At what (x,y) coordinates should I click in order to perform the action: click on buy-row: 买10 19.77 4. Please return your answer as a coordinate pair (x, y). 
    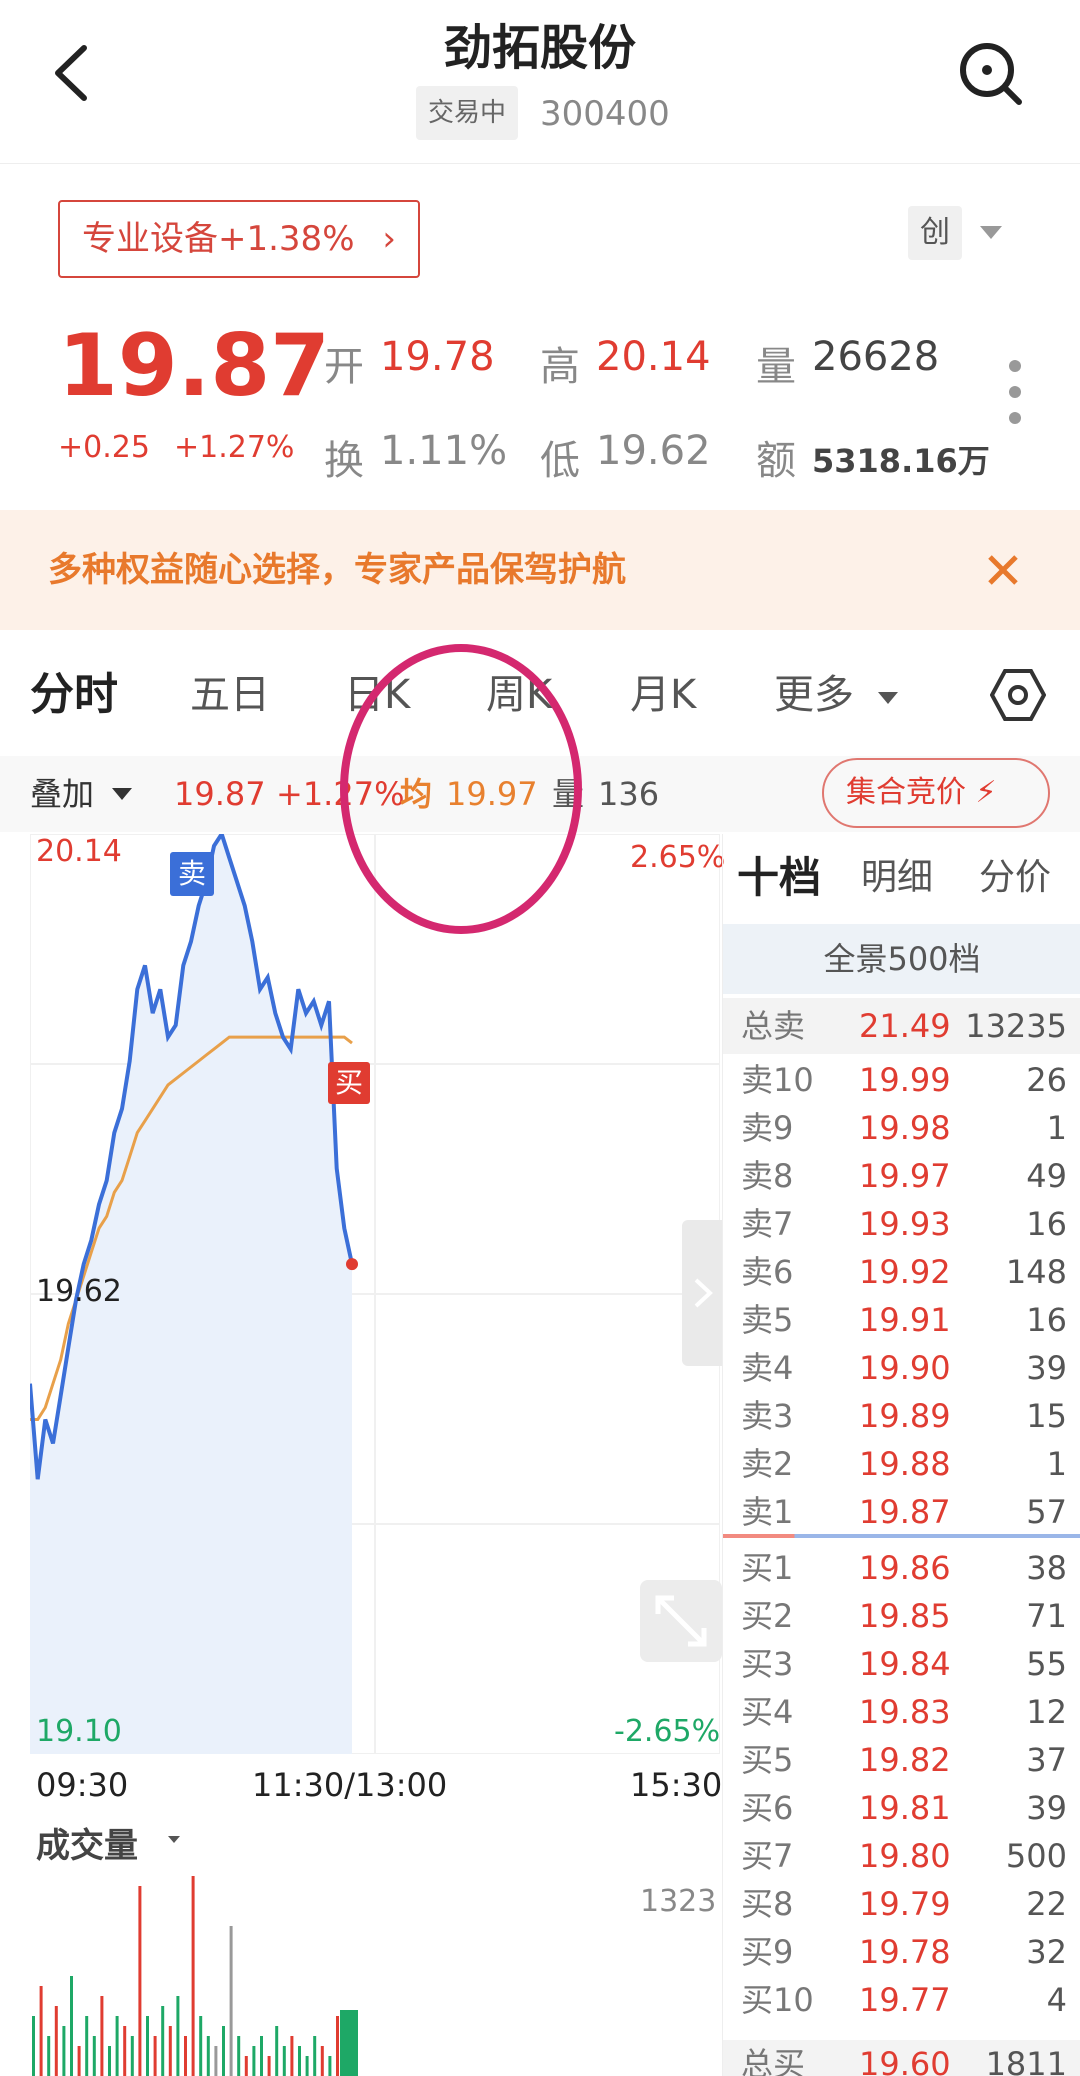
    Looking at the image, I should click on (901, 2000).